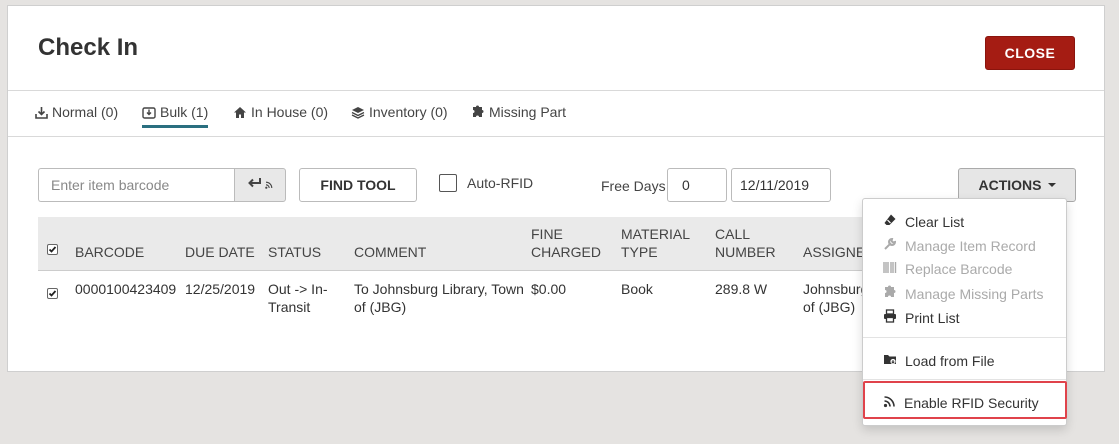 The height and width of the screenshot is (444, 1119). I want to click on tab-bulk: Bulk (1), so click(175, 112).